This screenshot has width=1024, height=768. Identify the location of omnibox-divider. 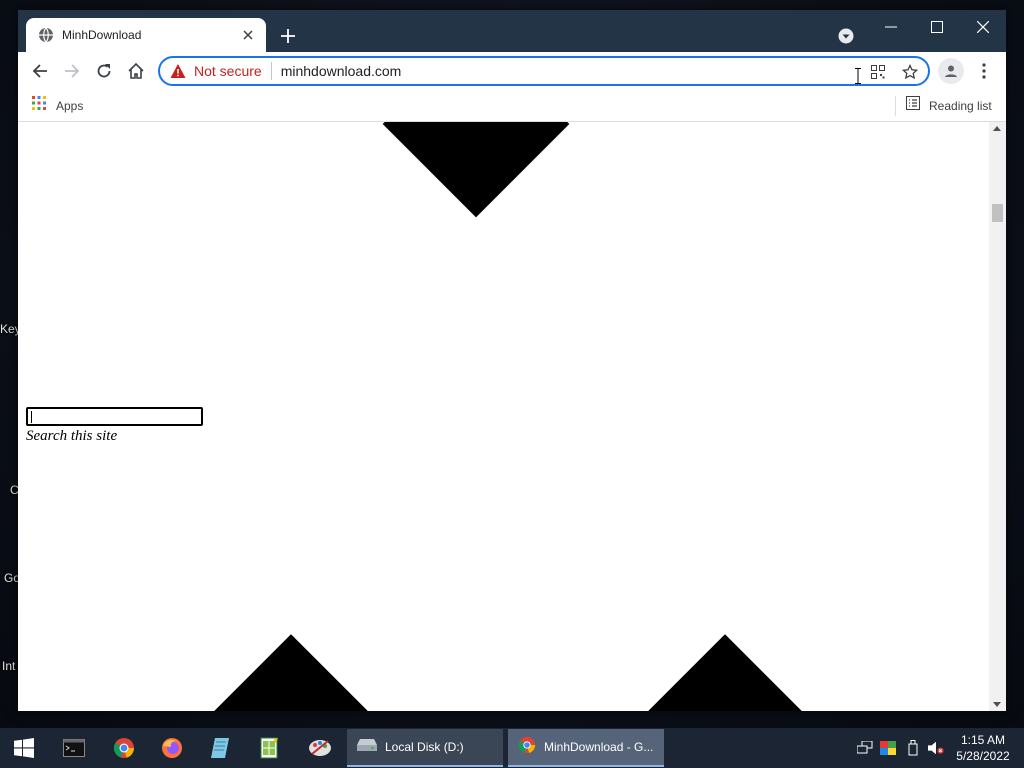
(271, 71).